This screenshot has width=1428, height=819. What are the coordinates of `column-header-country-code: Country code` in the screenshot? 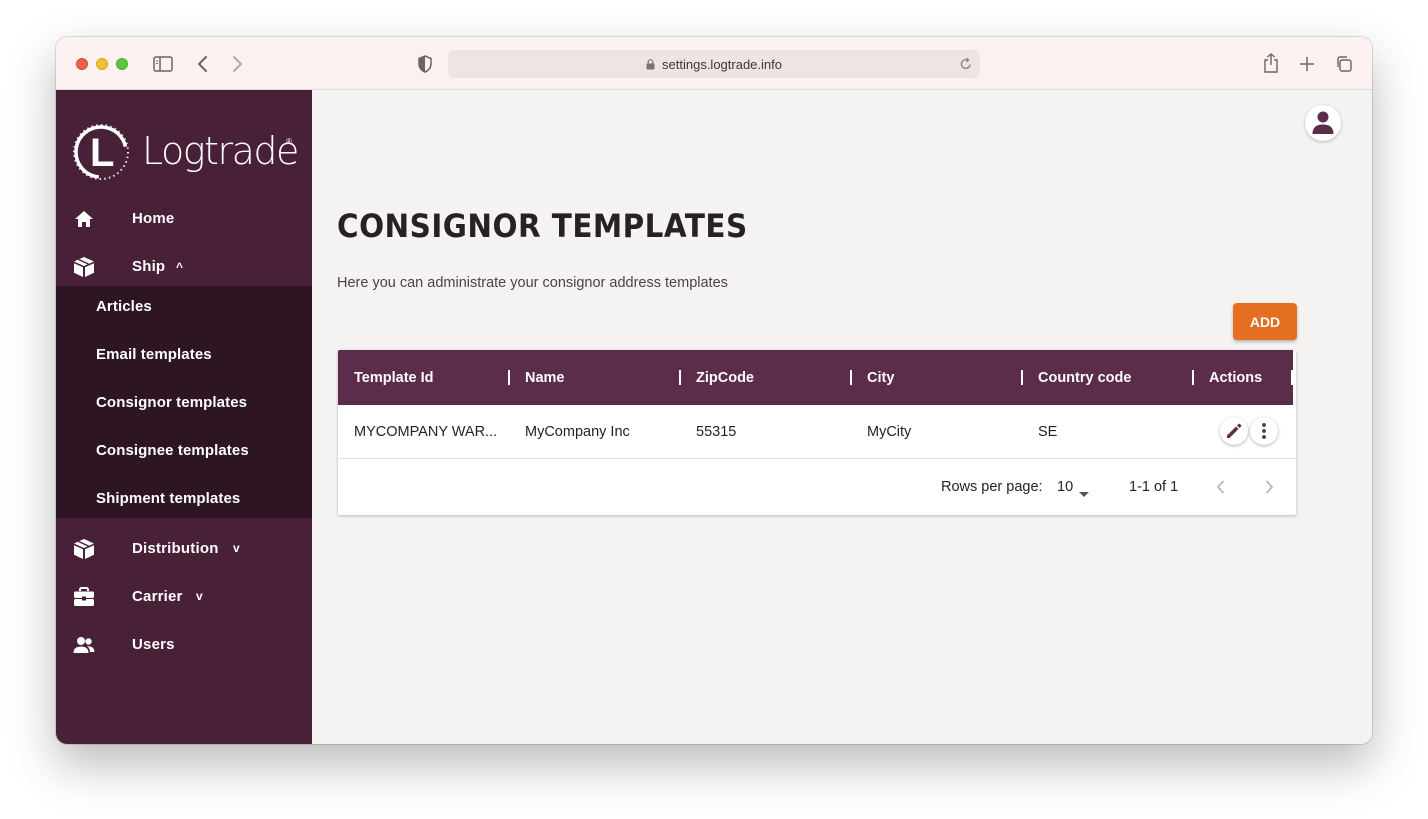 It's located at (1084, 377).